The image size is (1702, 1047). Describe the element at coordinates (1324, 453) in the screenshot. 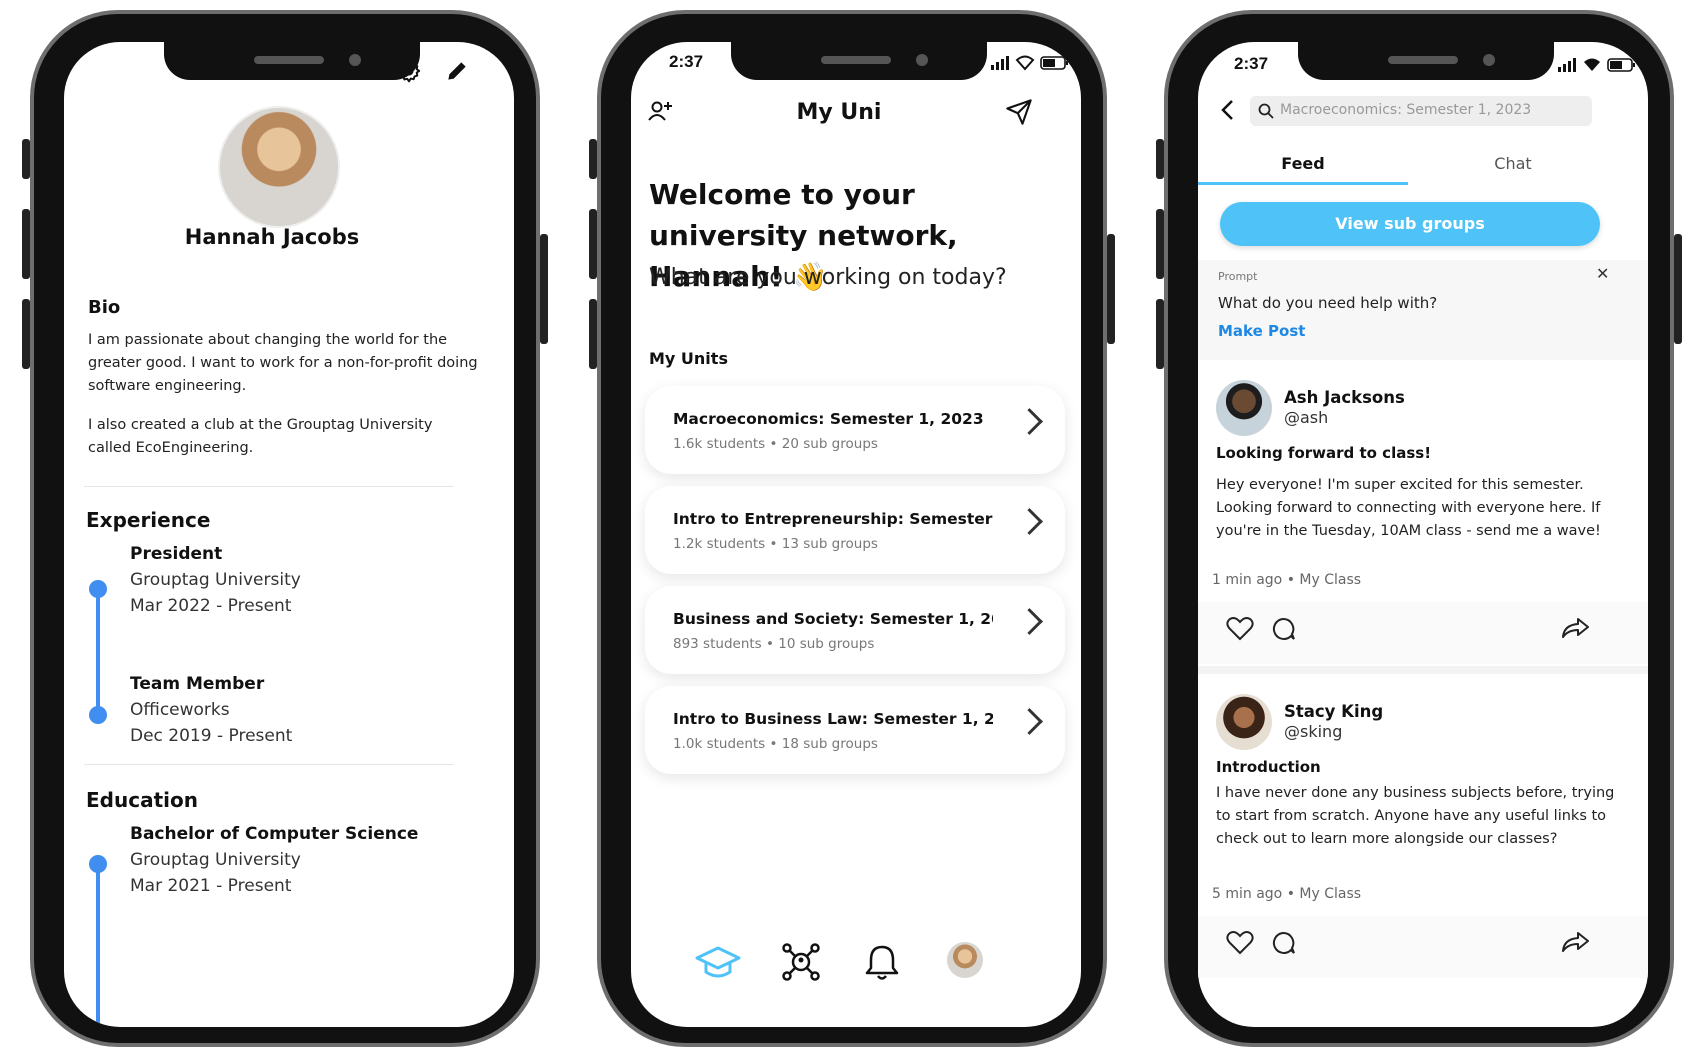

I see `post-title: Looking forward to class!` at that location.